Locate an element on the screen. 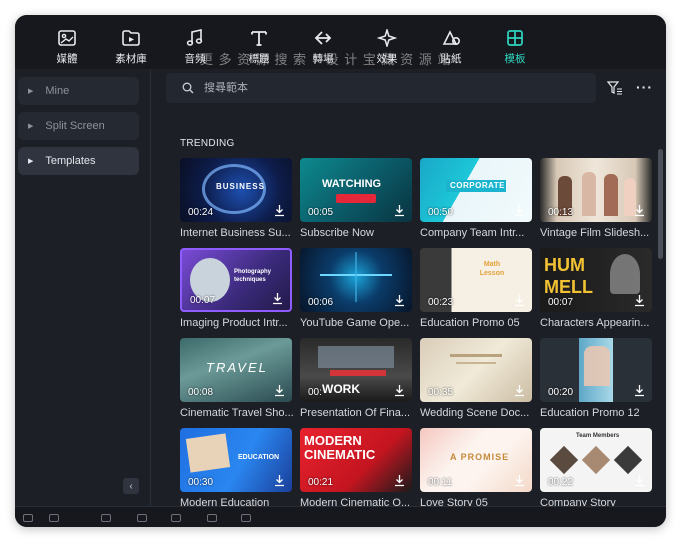 This screenshot has height=543, width=675. template-card: A PROMISE 00:11 Love Story 05 is located at coordinates (476, 468).